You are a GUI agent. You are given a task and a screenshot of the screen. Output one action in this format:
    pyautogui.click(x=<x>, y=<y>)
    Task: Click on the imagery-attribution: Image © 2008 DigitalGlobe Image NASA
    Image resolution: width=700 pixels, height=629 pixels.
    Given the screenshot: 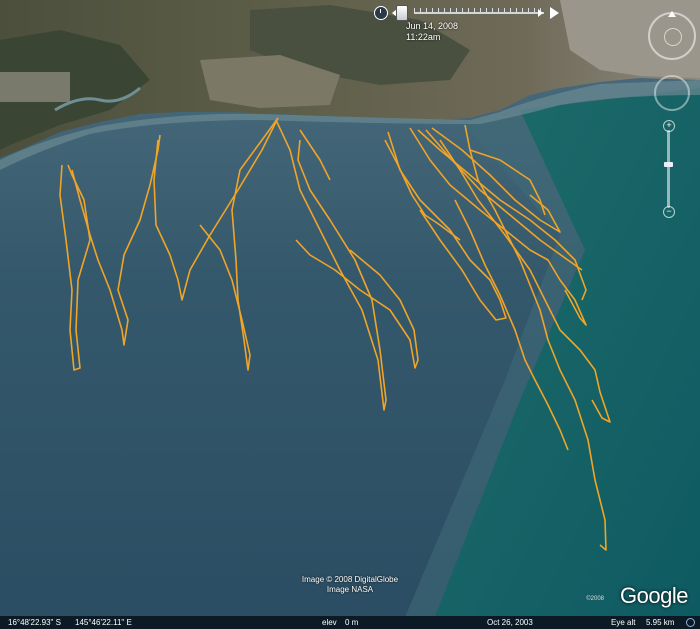 What is the action you would take?
    pyautogui.click(x=350, y=585)
    